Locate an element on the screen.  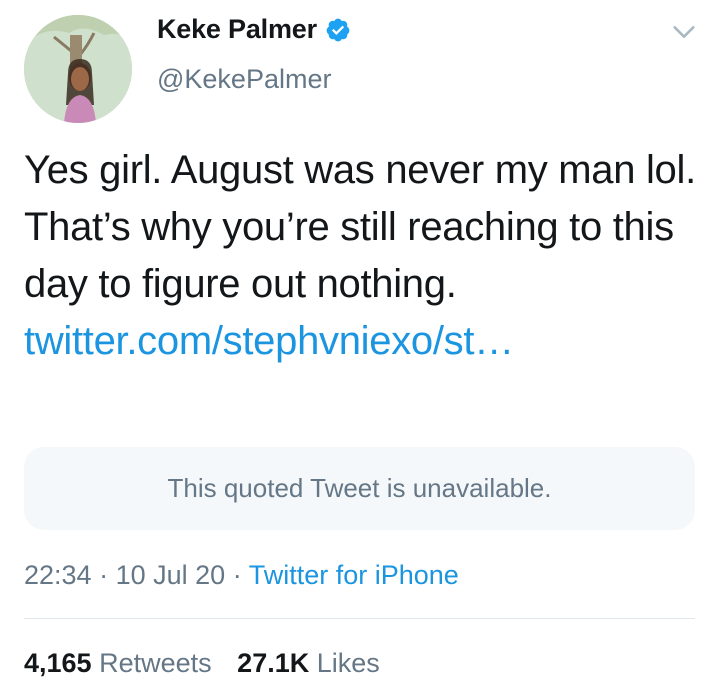
retweets-count: 4,165 is located at coordinates (58, 663).